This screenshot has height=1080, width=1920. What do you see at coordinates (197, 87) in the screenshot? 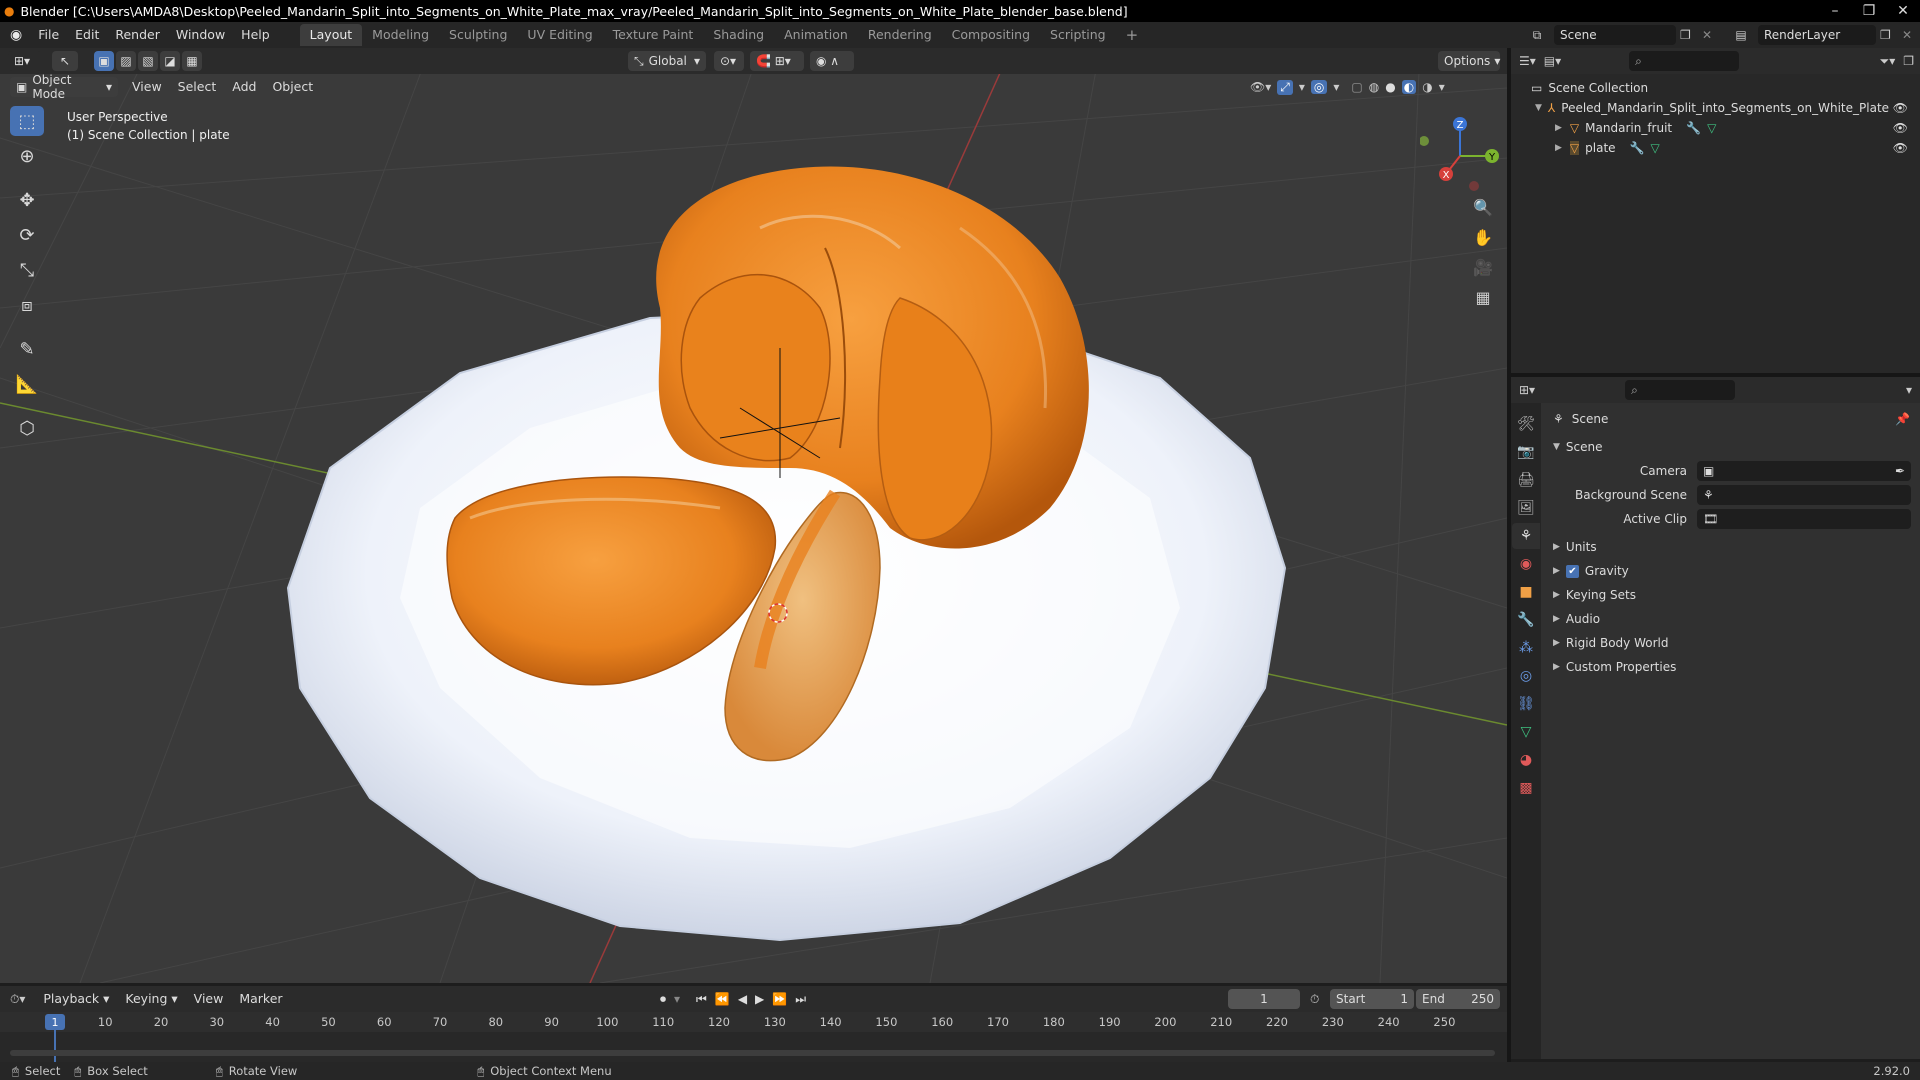
I see `menu-select: Select` at bounding box center [197, 87].